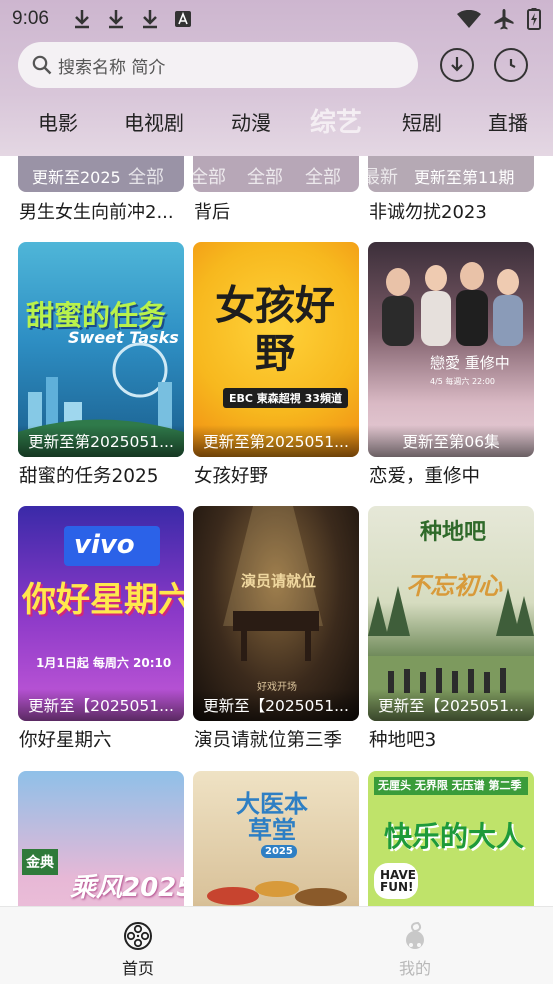 Image resolution: width=553 pixels, height=984 pixels. What do you see at coordinates (422, 121) in the screenshot?
I see `tab-short-drama: 短剧` at bounding box center [422, 121].